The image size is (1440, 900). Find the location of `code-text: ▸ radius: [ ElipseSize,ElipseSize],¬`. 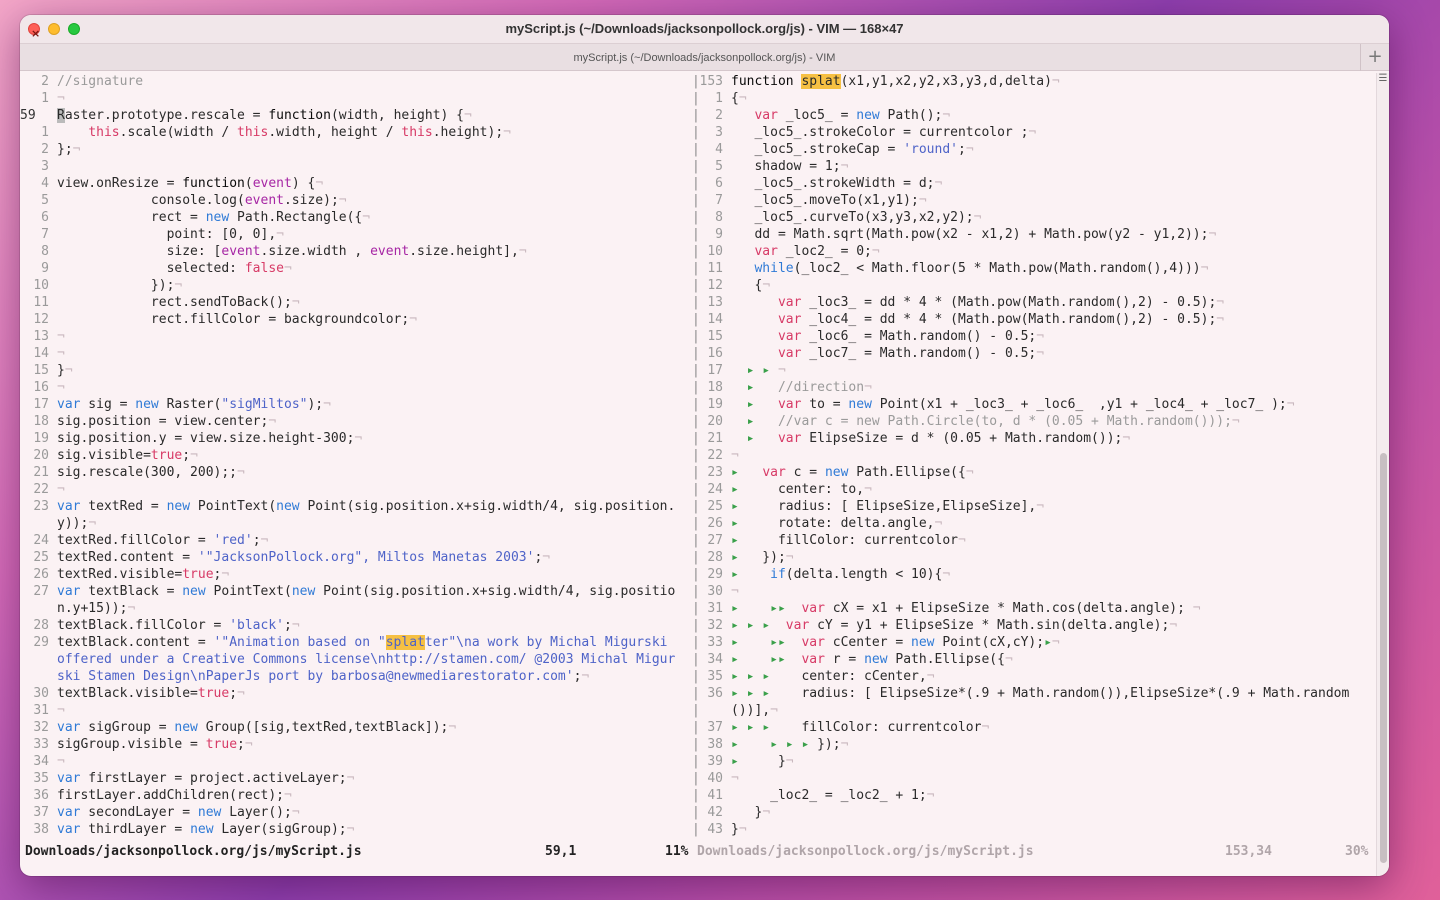

code-text: ▸ radius: [ ElipseSize,ElipseSize],¬ is located at coordinates (887, 506).